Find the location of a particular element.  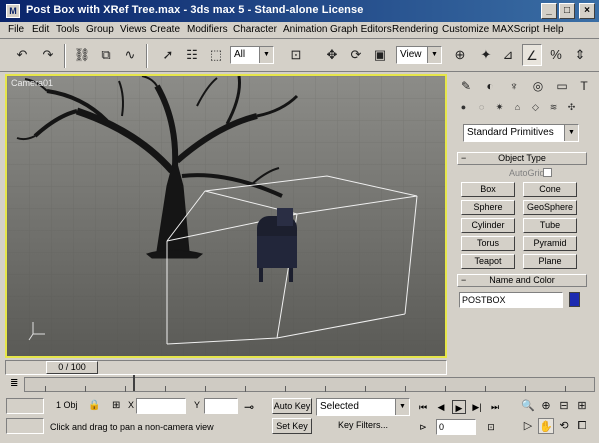

x-coordinate-field is located at coordinates (161, 406).